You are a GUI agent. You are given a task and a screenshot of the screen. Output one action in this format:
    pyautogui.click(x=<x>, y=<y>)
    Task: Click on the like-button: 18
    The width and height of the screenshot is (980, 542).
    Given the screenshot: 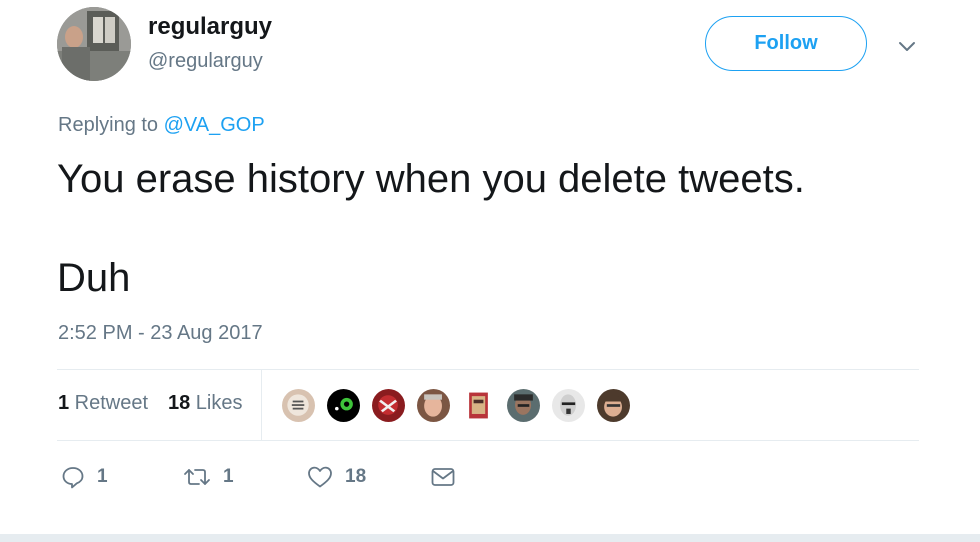 What is the action you would take?
    pyautogui.click(x=336, y=477)
    